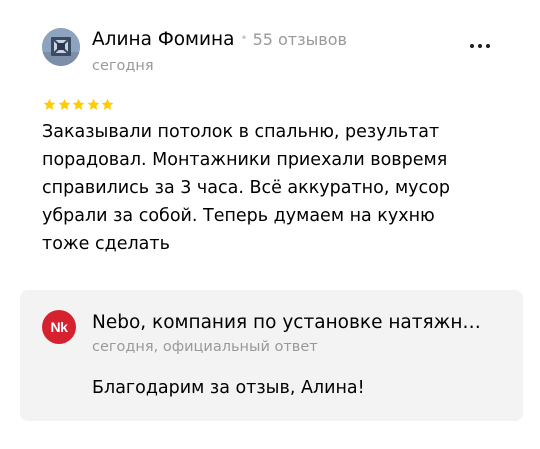 The width and height of the screenshot is (540, 449). I want to click on rating-stars, so click(78, 104).